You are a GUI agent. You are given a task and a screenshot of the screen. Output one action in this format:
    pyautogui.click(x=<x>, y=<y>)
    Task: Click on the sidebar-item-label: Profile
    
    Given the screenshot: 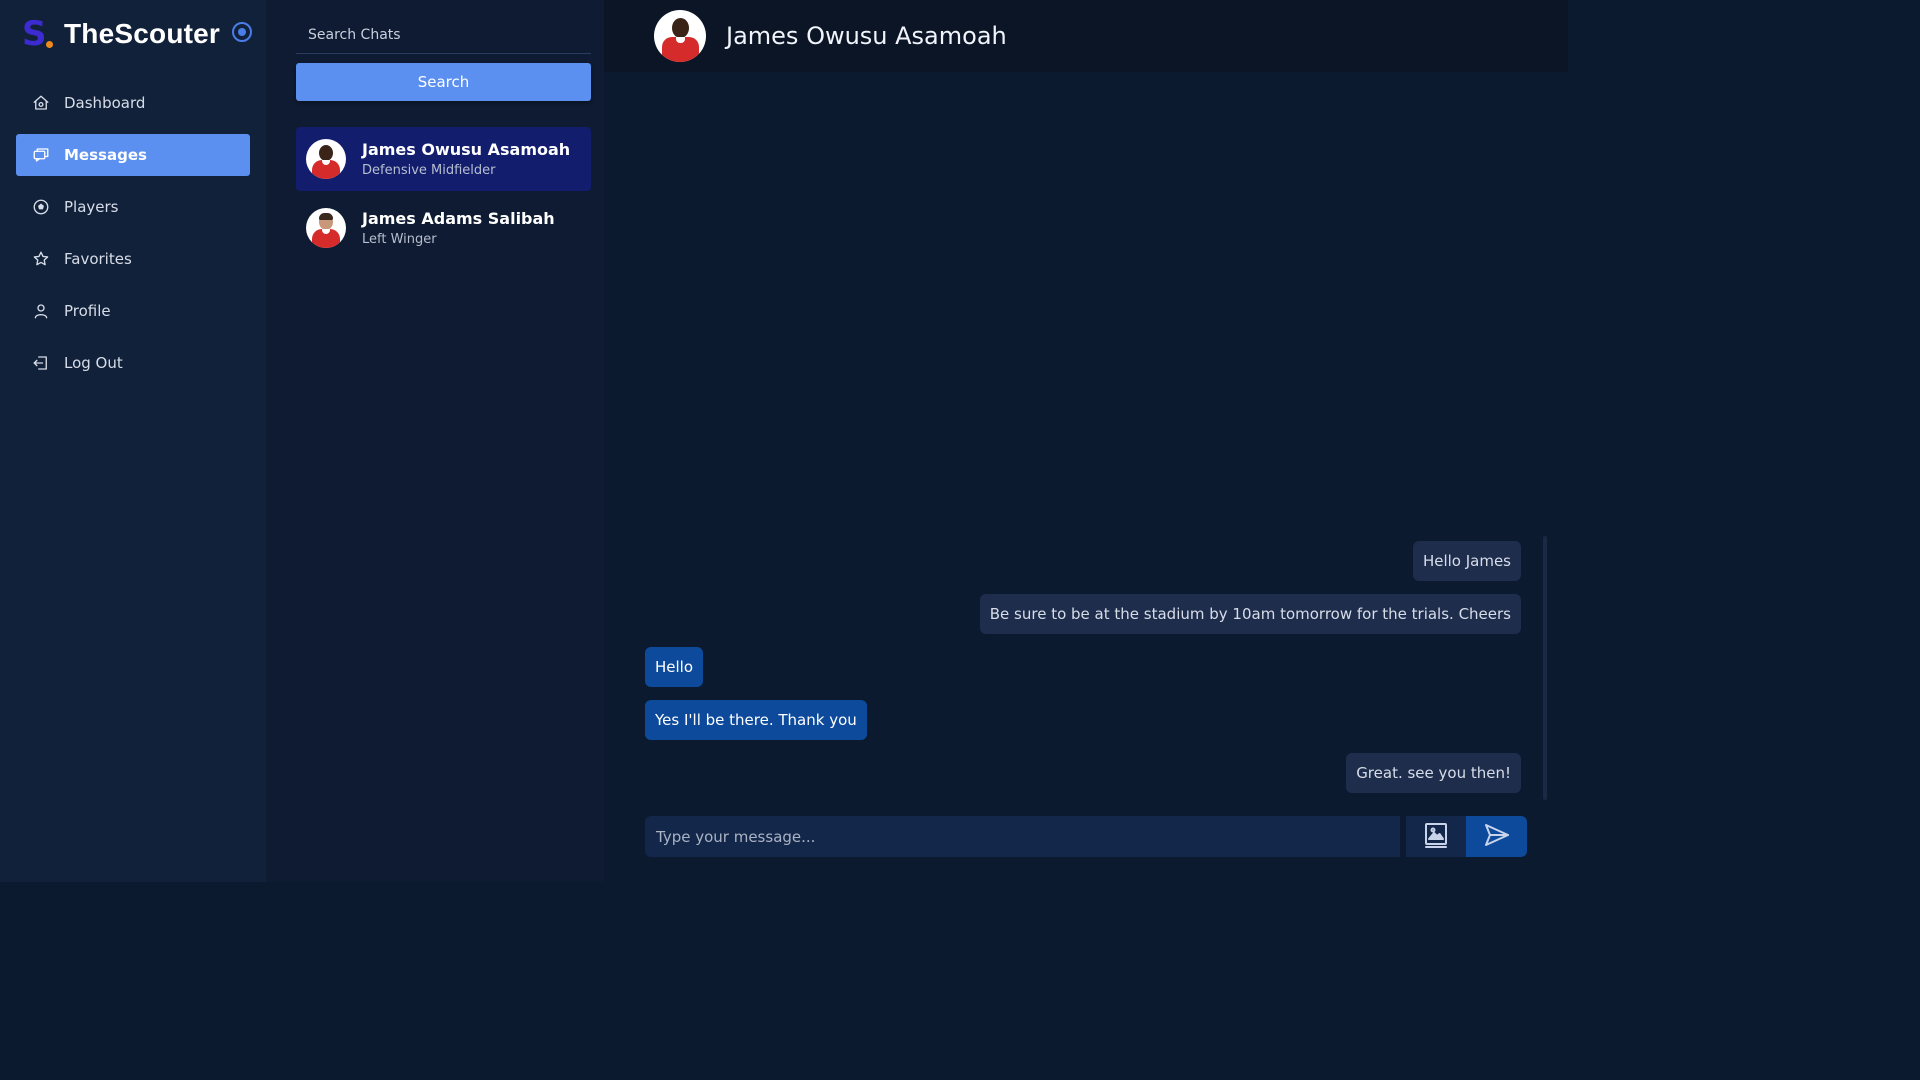 What is the action you would take?
    pyautogui.click(x=87, y=311)
    